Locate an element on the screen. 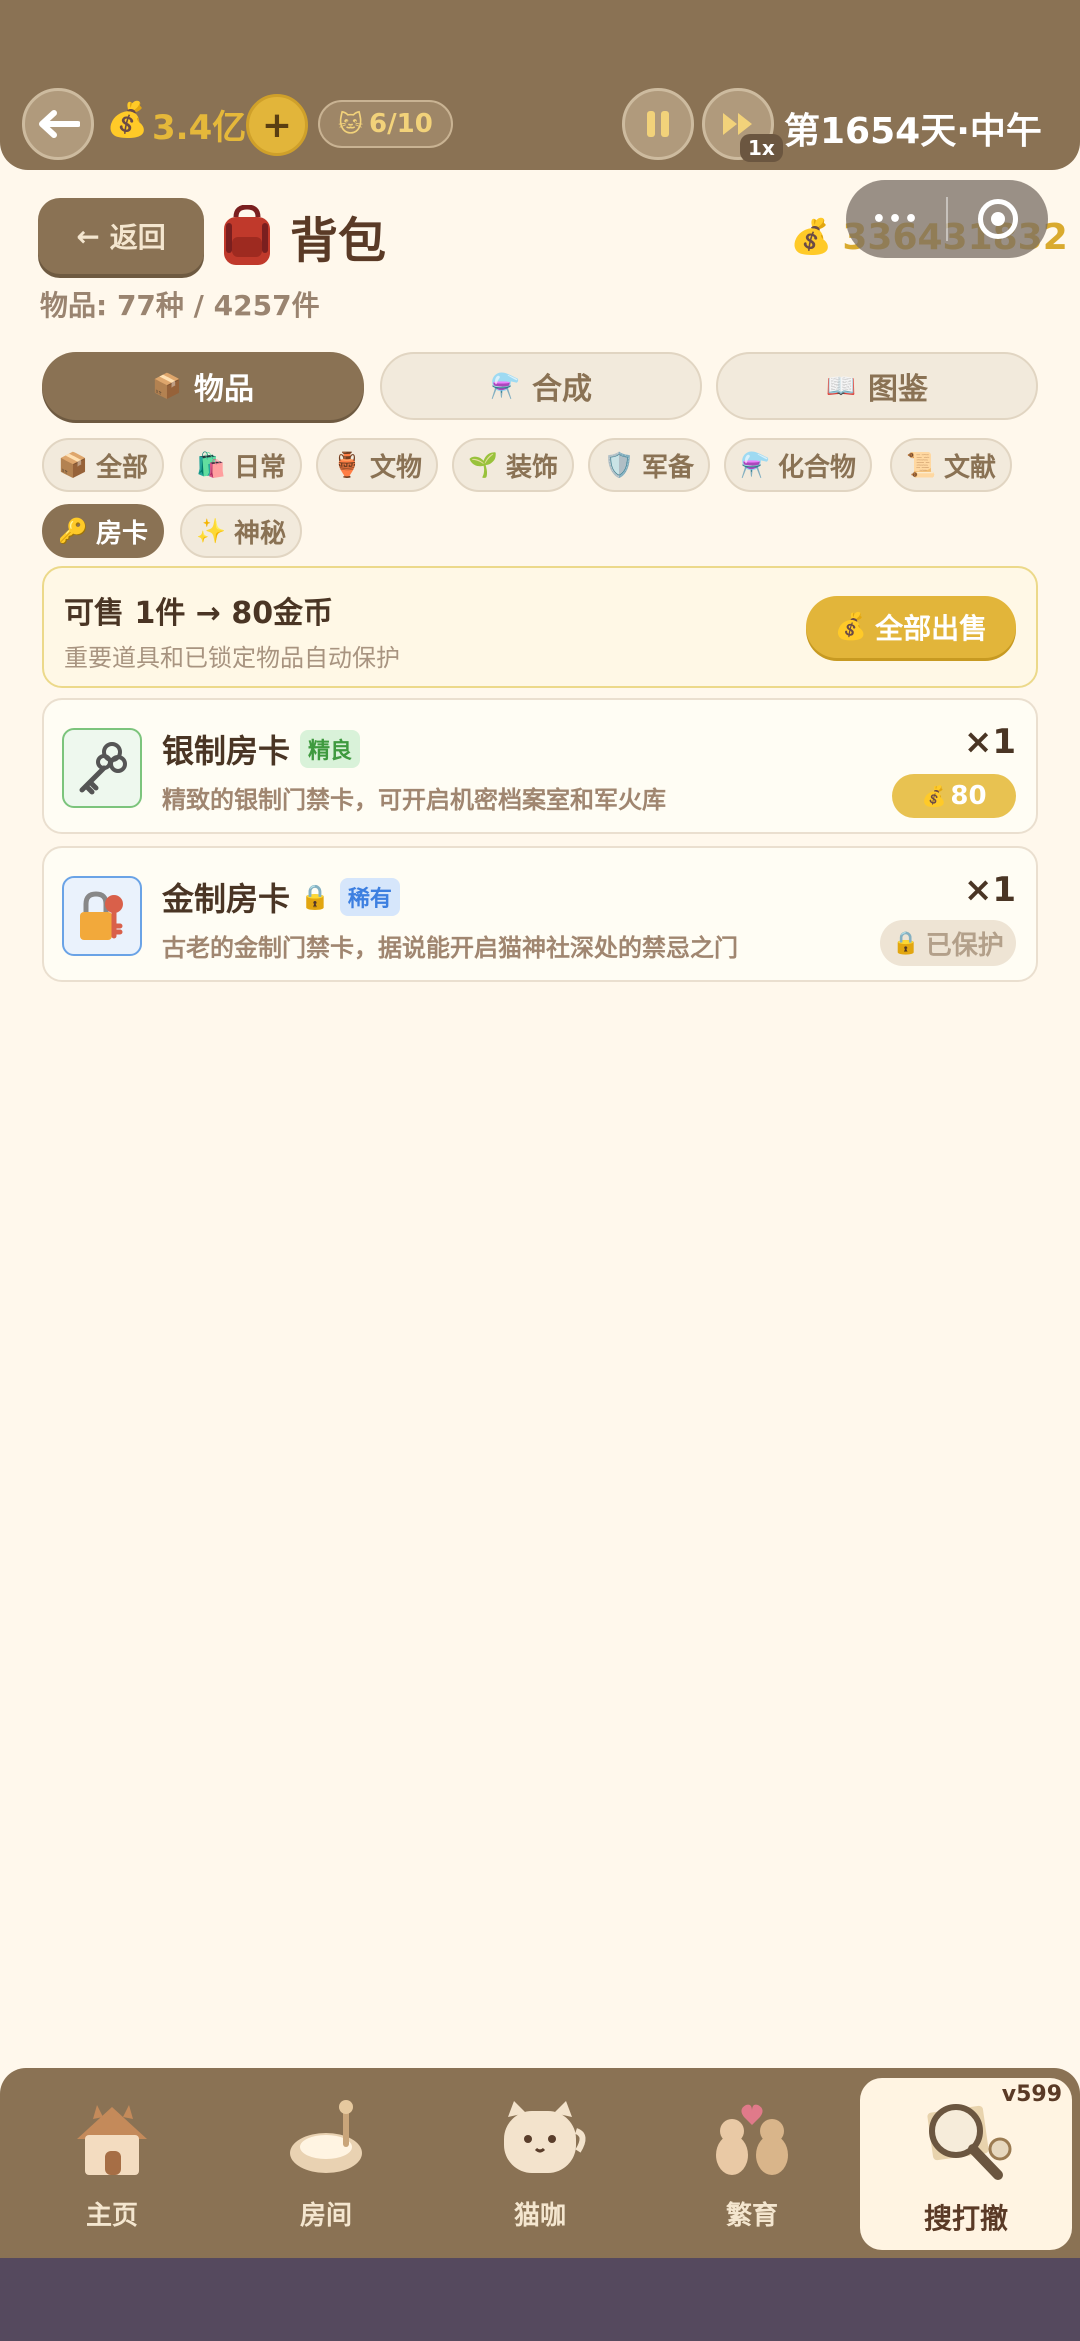 Image resolution: width=1080 pixels, height=2341 pixels. backpack-icon is located at coordinates (247, 235).